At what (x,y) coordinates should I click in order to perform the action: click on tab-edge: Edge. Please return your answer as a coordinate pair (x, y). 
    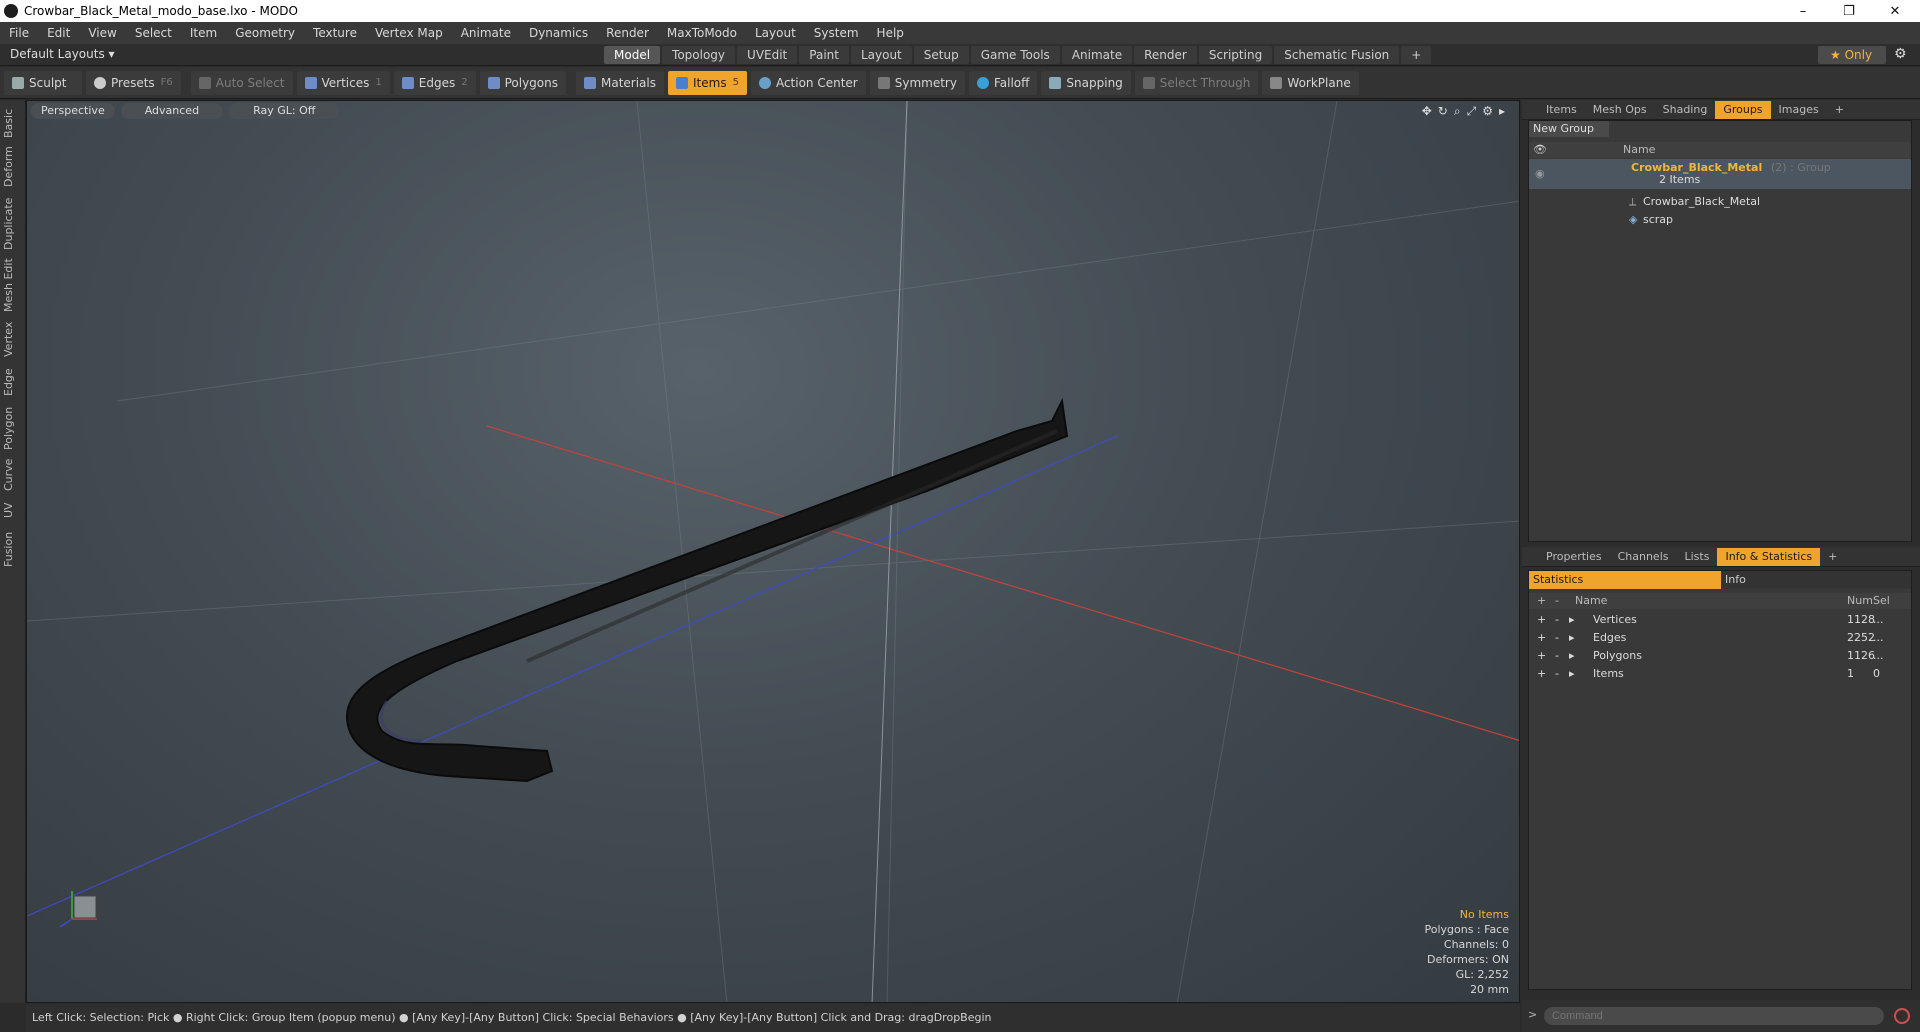
    Looking at the image, I should click on (13, 382).